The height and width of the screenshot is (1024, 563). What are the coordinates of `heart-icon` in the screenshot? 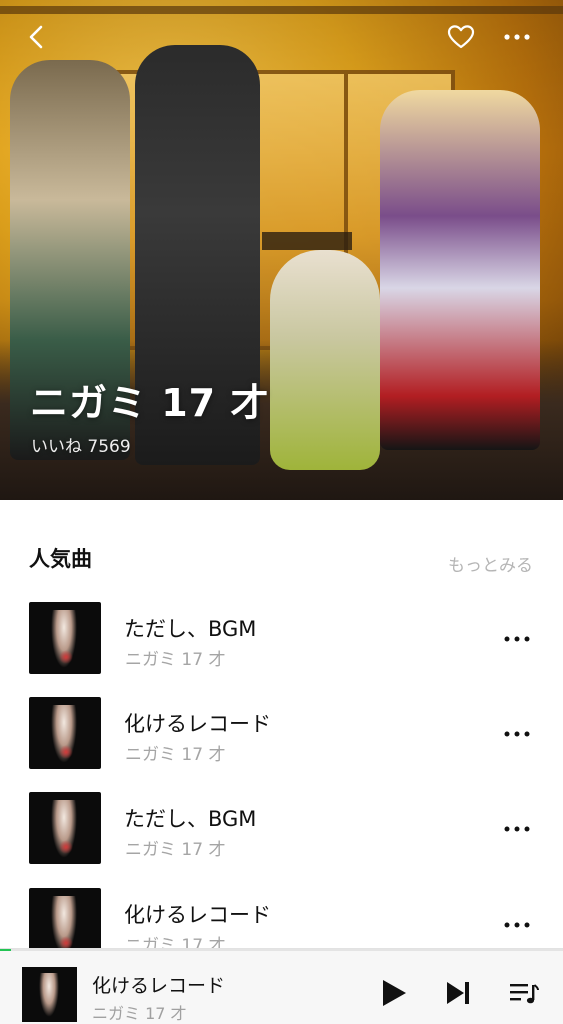 It's located at (461, 37).